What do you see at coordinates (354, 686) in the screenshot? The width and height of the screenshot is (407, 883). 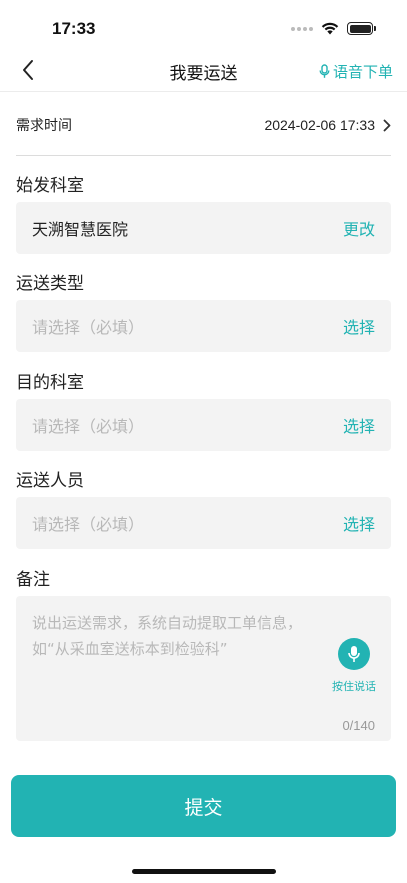 I see `hold-to-talk-label: 按住说话` at bounding box center [354, 686].